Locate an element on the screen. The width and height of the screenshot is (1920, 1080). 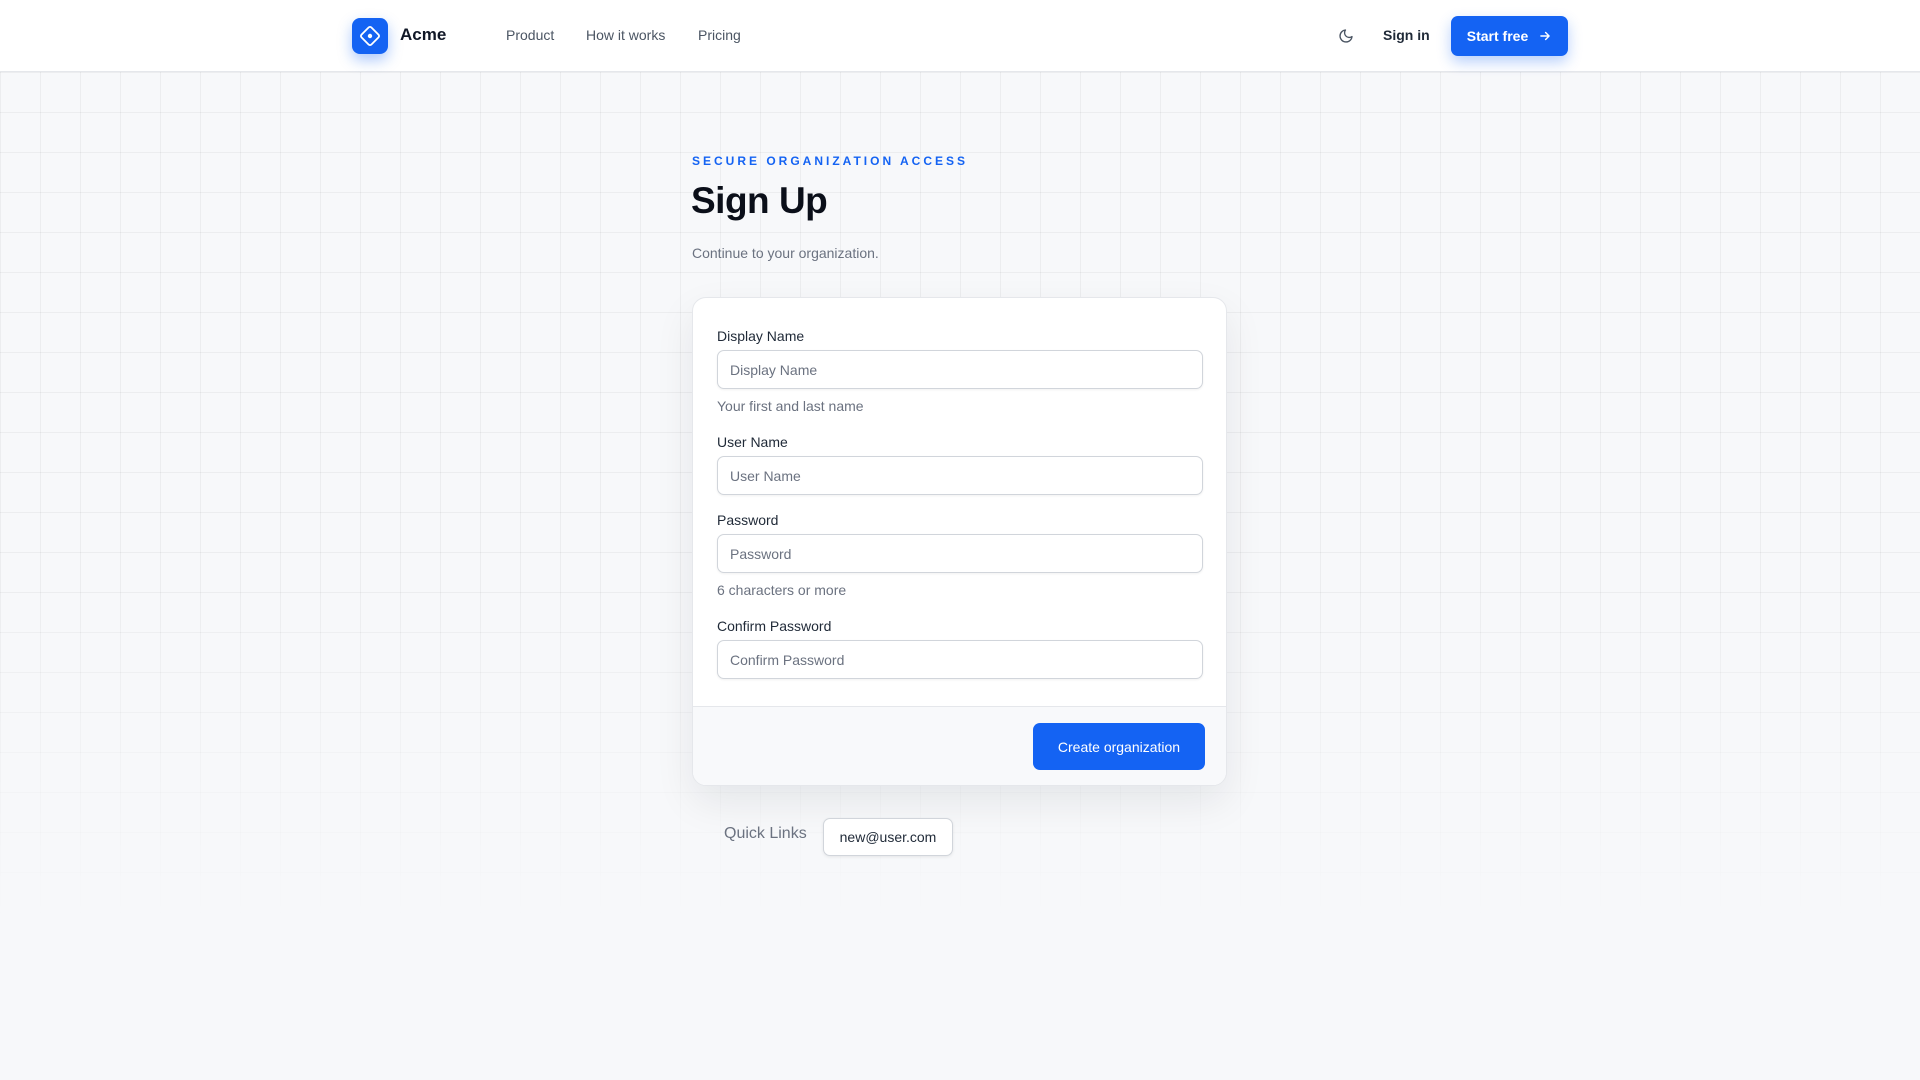
display-name-label: Display Name is located at coordinates (761, 336).